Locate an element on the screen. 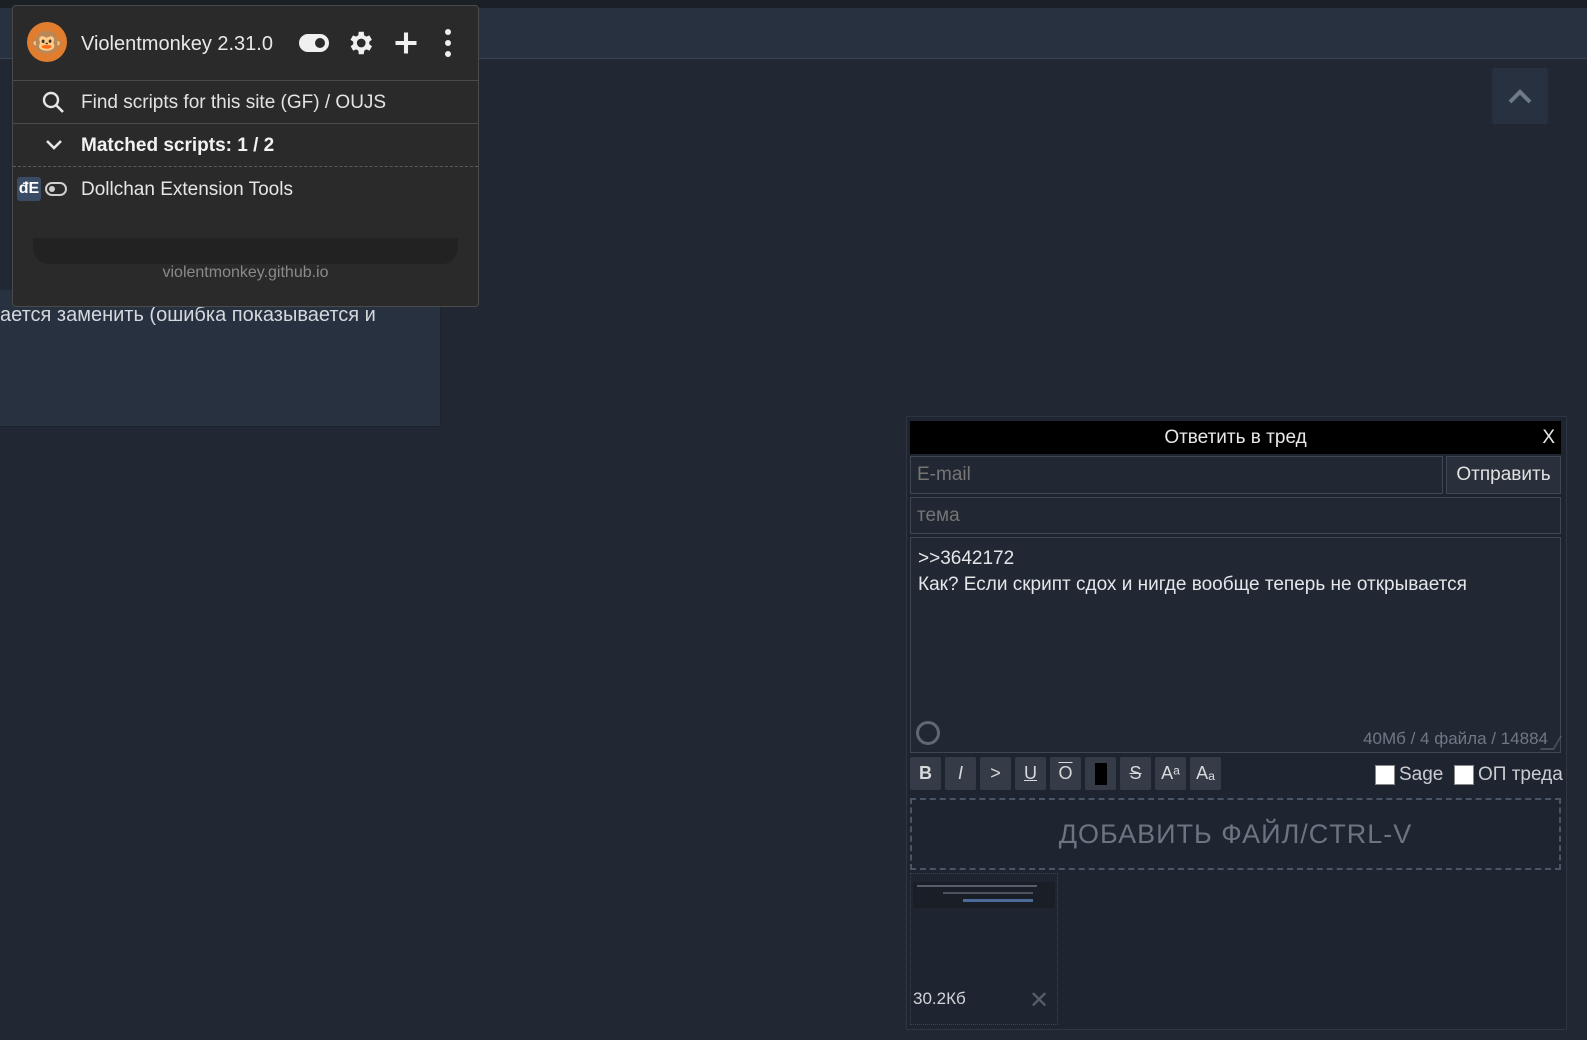 The height and width of the screenshot is (1040, 1587). subscript-button: Aₐ is located at coordinates (1205, 773).